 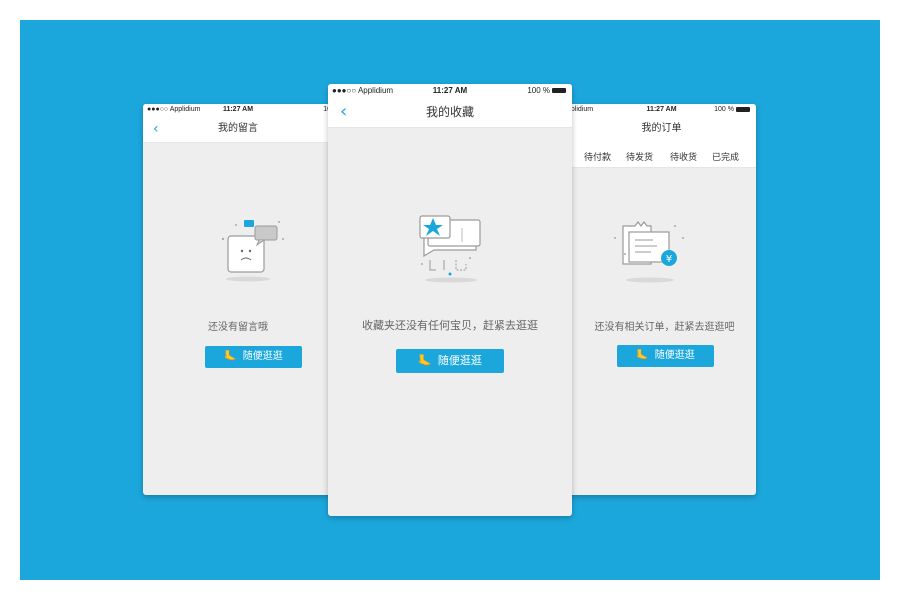 What do you see at coordinates (661, 110) in the screenshot?
I see `status-bar: pplidium 11:27 AM 100 %` at bounding box center [661, 110].